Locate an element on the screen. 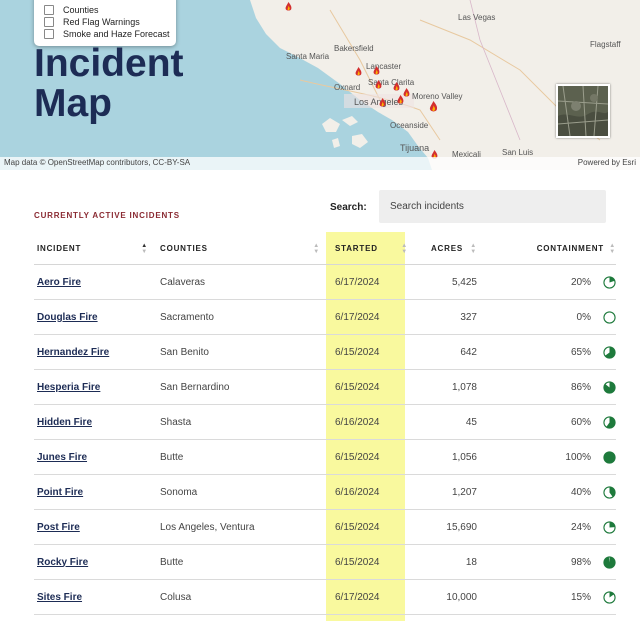 The width and height of the screenshot is (640, 621). layer-toggle-counties: Counties is located at coordinates (71, 10).